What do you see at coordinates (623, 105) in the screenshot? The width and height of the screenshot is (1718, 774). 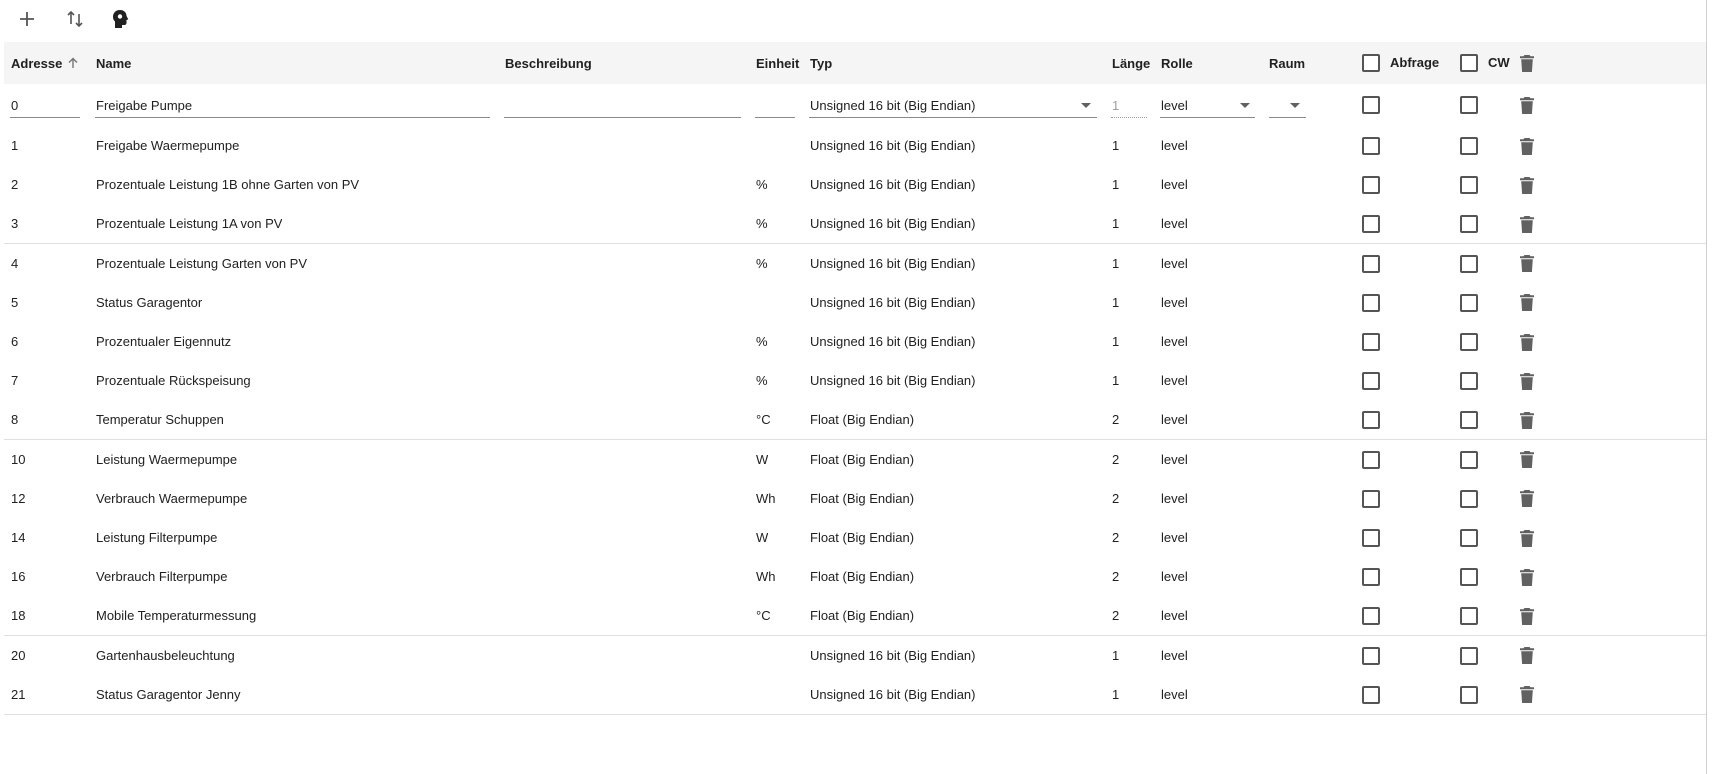 I see `description-input` at bounding box center [623, 105].